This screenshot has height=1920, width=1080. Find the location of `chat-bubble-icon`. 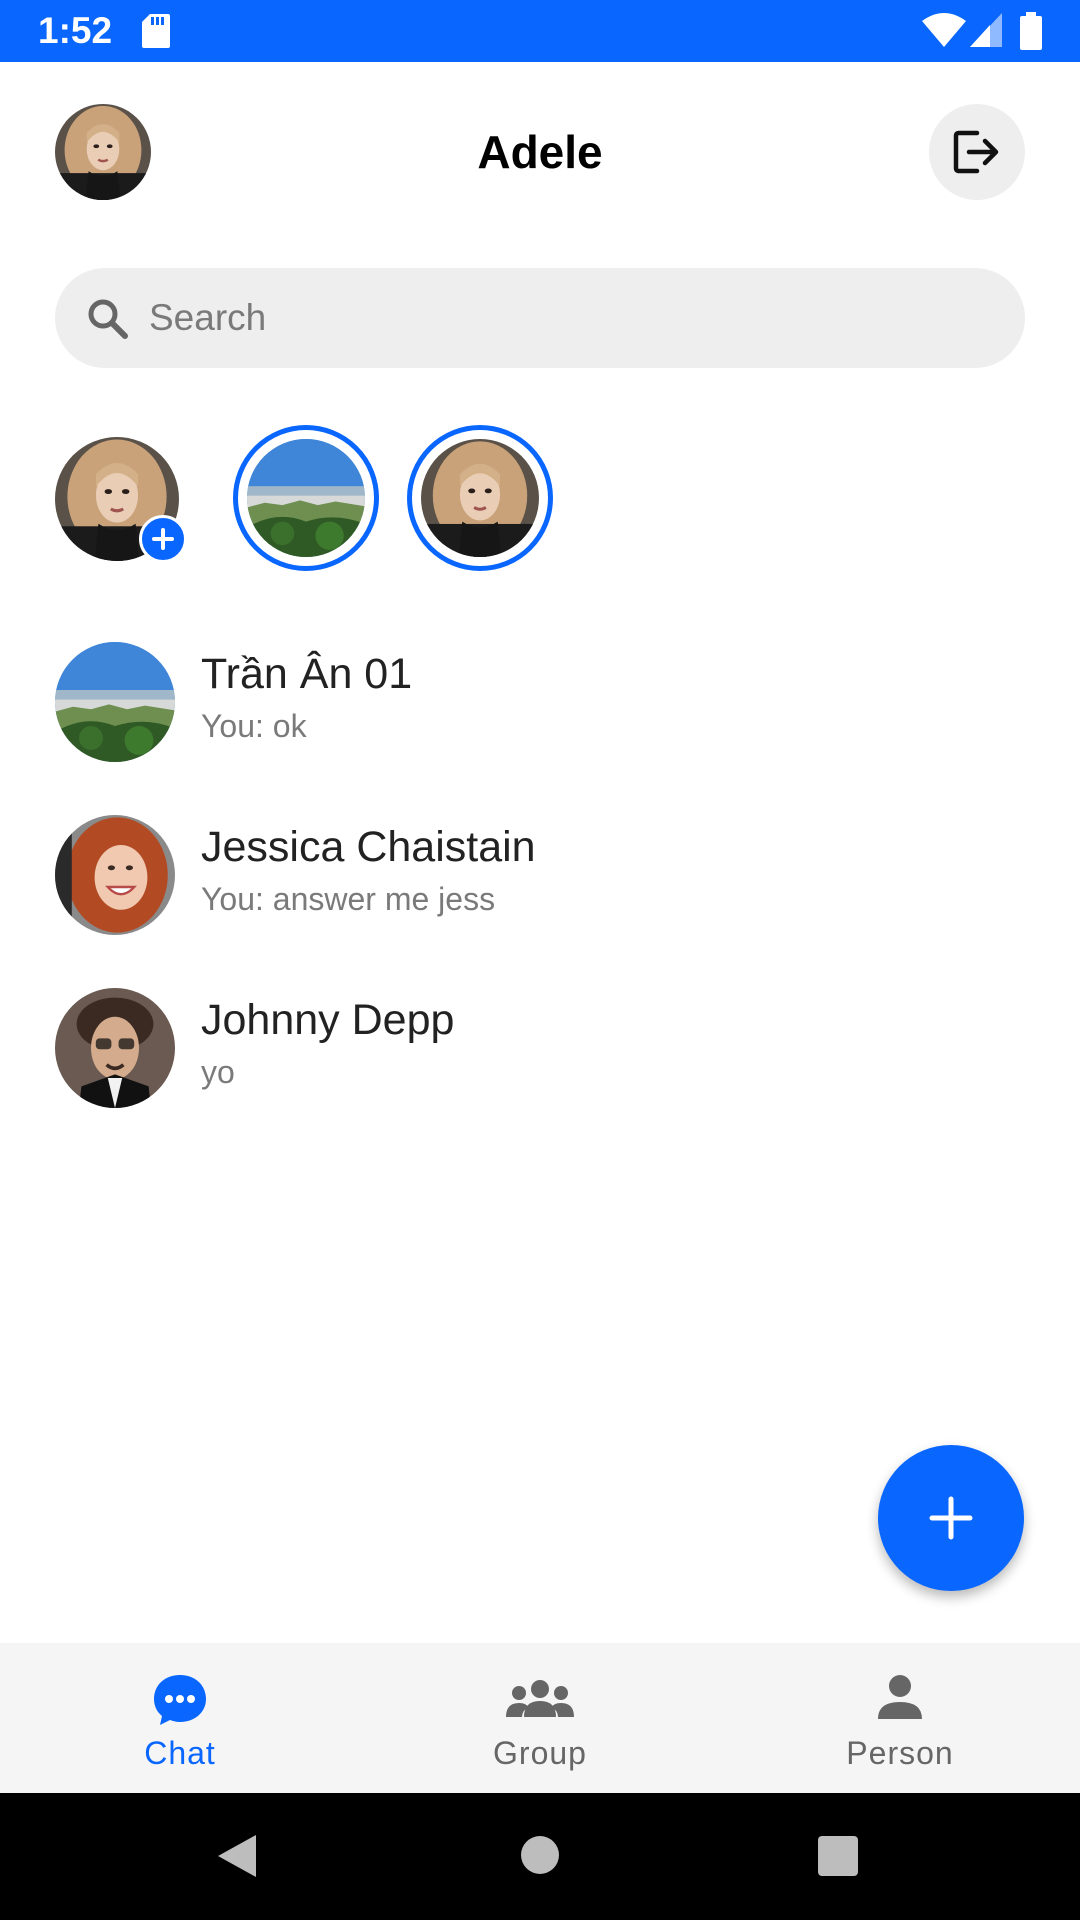

chat-bubble-icon is located at coordinates (180, 1700).